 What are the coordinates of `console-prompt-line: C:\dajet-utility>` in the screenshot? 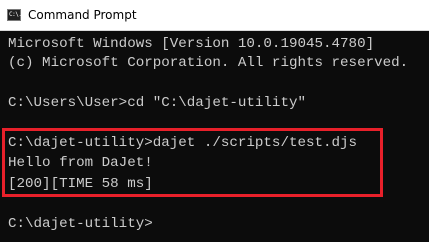 It's located at (80, 224).